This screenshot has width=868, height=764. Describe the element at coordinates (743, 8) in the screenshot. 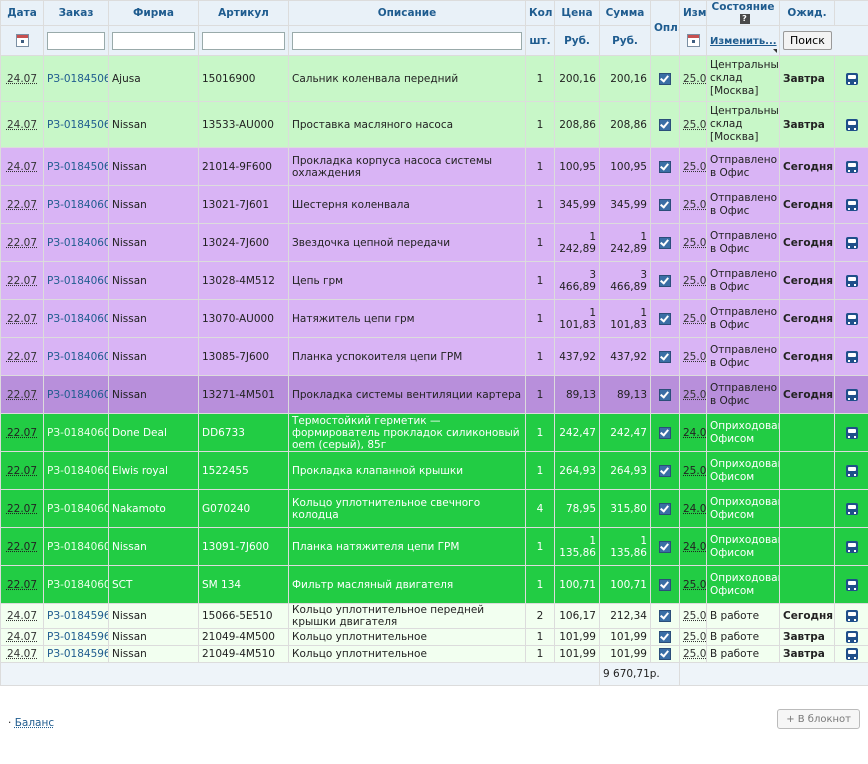

I see `col-state-label: Состояние` at that location.